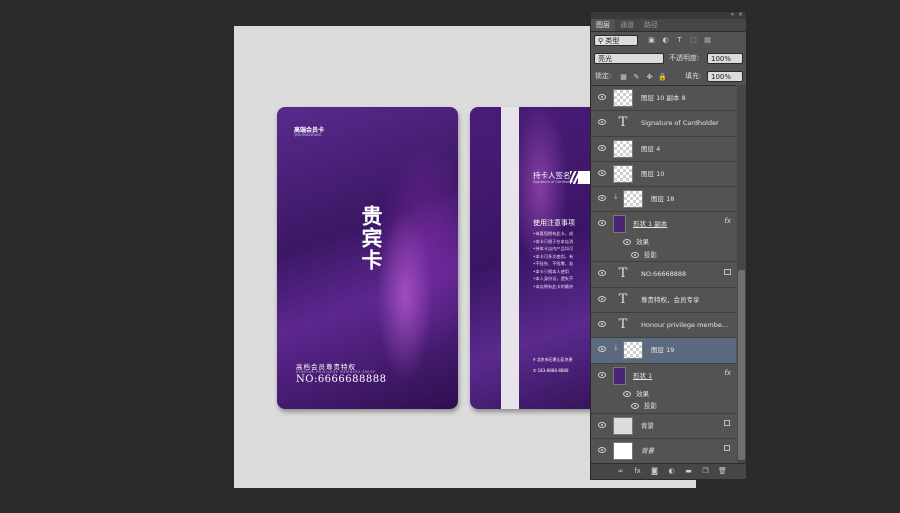 This screenshot has width=900, height=513. I want to click on filter-adjust-icon: ◐, so click(665, 40).